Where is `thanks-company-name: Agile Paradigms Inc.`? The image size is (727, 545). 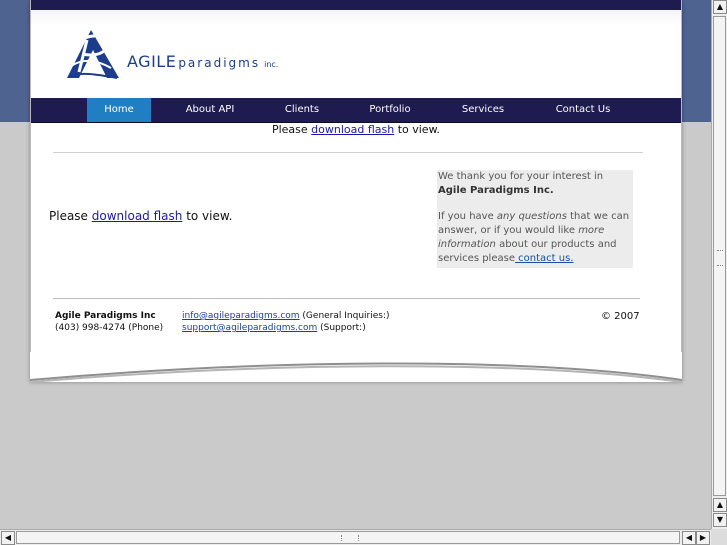 thanks-company-name: Agile Paradigms Inc. is located at coordinates (496, 190).